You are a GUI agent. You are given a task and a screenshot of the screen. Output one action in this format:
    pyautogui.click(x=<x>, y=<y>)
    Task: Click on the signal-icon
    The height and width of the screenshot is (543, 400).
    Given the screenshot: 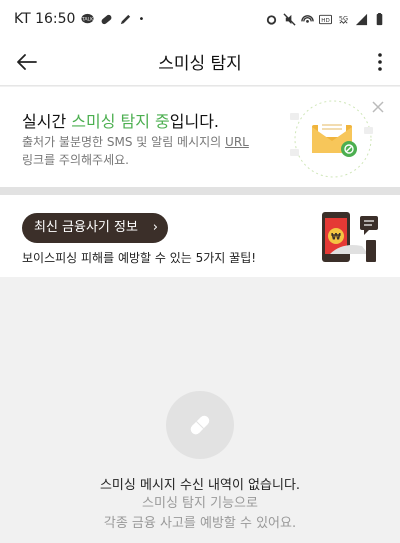 What is the action you would take?
    pyautogui.click(x=361, y=19)
    